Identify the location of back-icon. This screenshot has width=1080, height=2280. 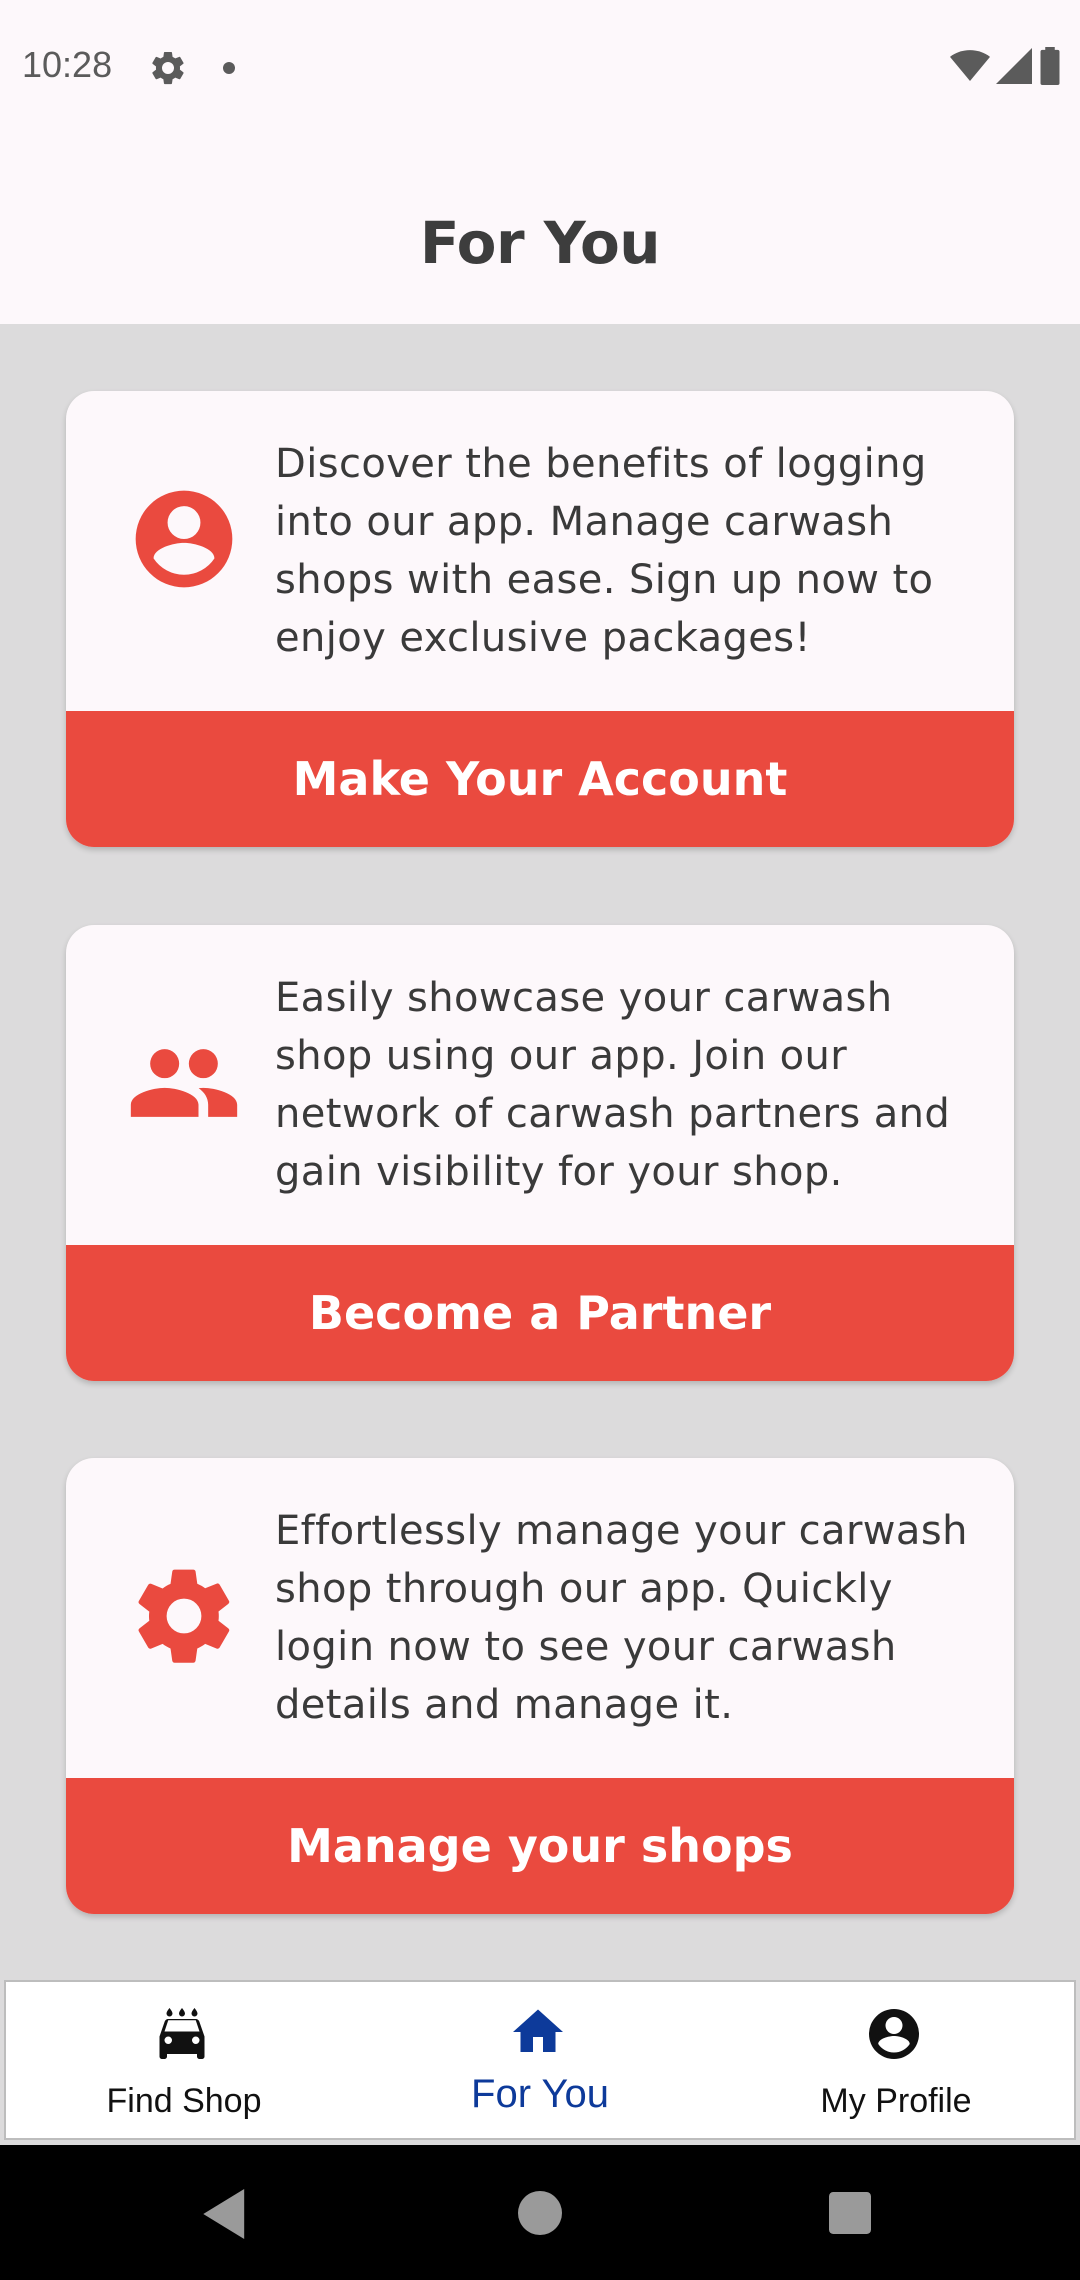
(226, 2214).